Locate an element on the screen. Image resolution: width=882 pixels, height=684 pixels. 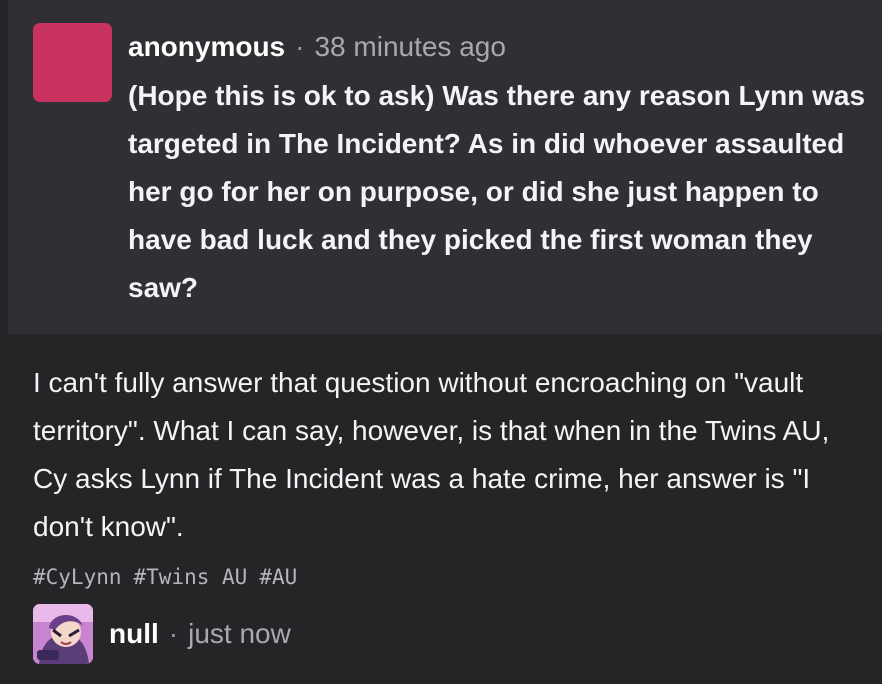
footer-author-name: null is located at coordinates (134, 633).